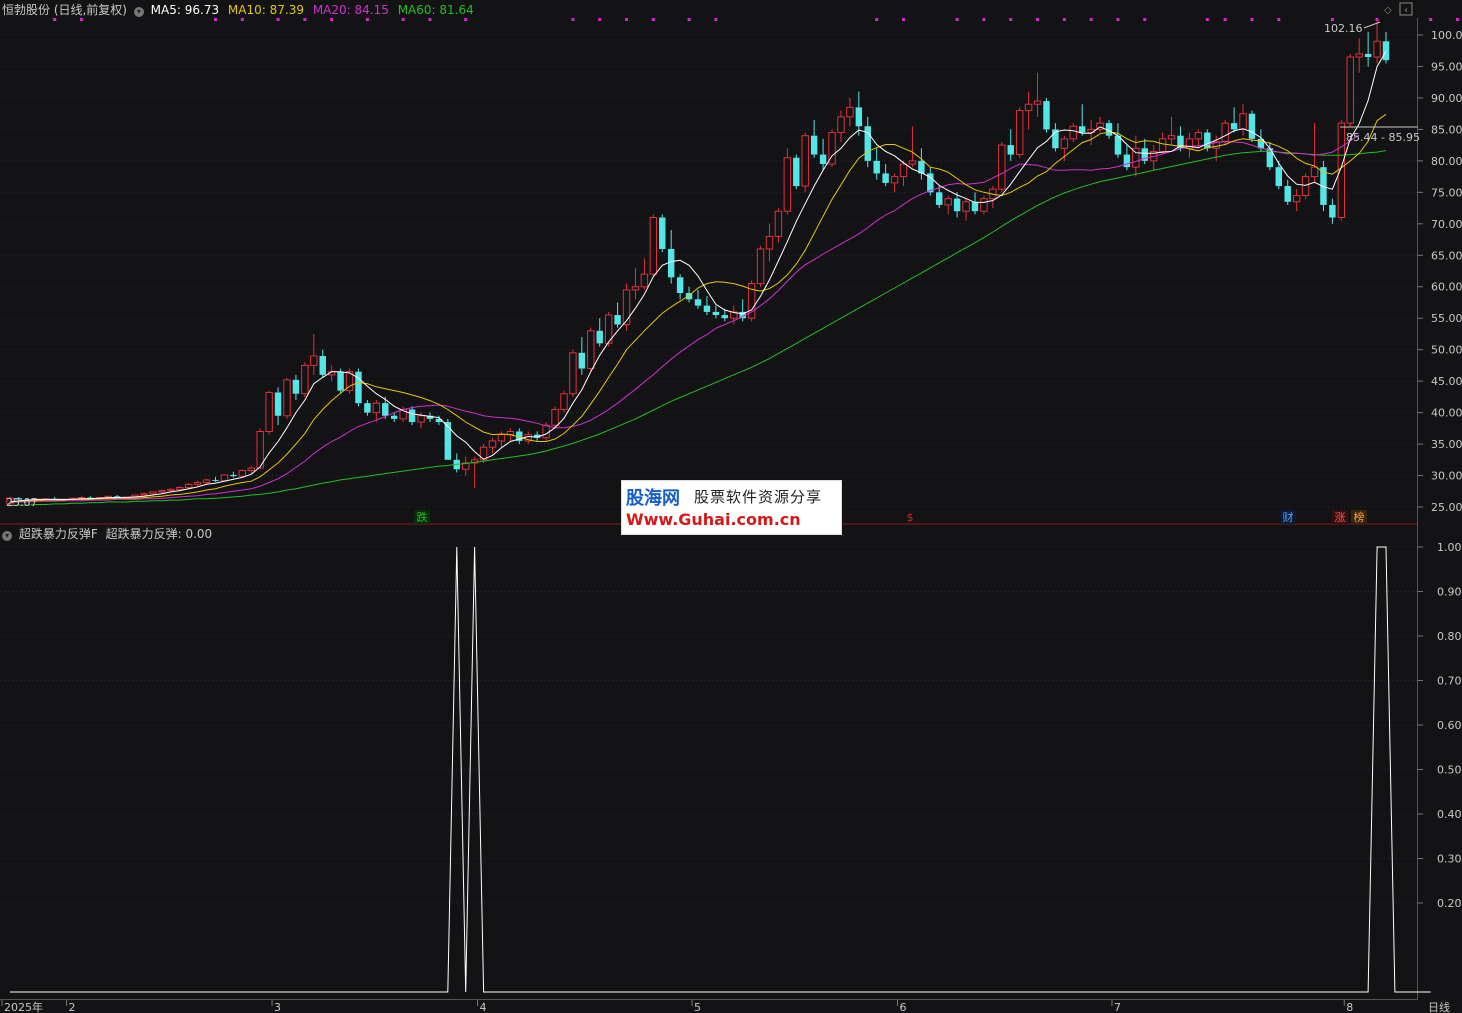 Image resolution: width=1462 pixels, height=1013 pixels. Describe the element at coordinates (903, 1007) in the screenshot. I see `time-tick-label: 6` at that location.